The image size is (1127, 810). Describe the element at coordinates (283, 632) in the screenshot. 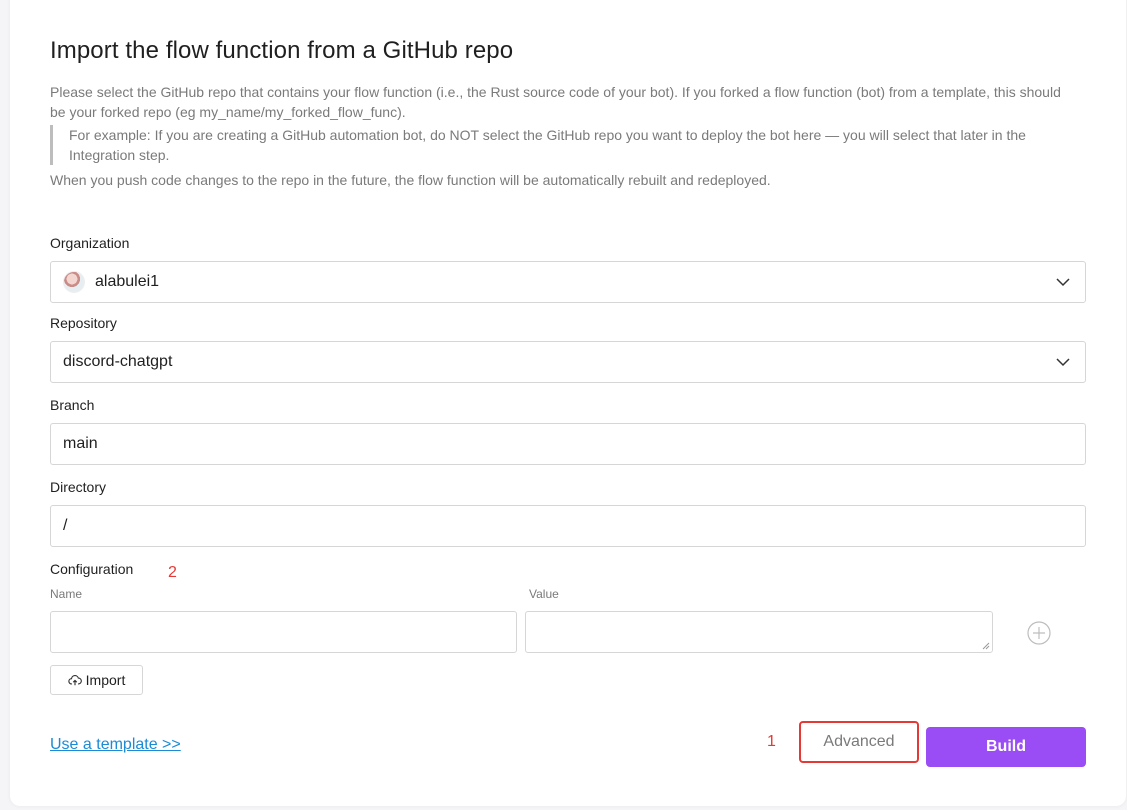

I see `config-name-input` at that location.